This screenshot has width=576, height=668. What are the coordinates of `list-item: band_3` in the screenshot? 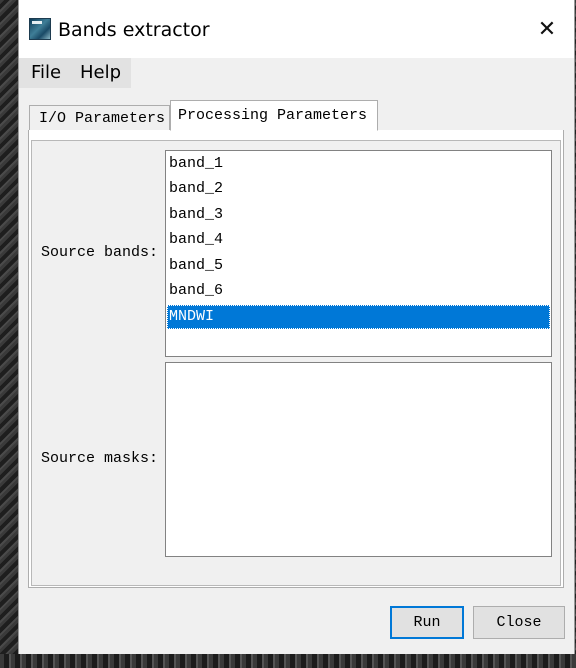 It's located at (358, 215).